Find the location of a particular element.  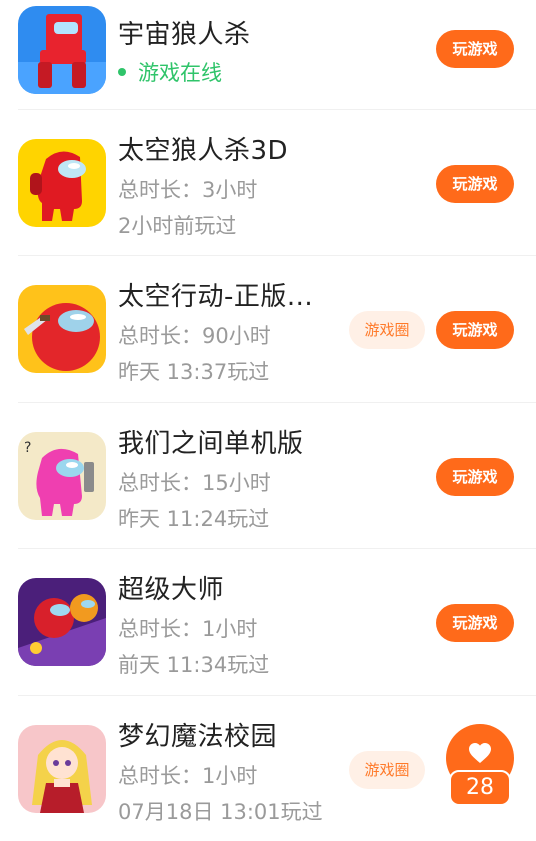

game-title: 宇宙狼人杀 is located at coordinates (184, 35).